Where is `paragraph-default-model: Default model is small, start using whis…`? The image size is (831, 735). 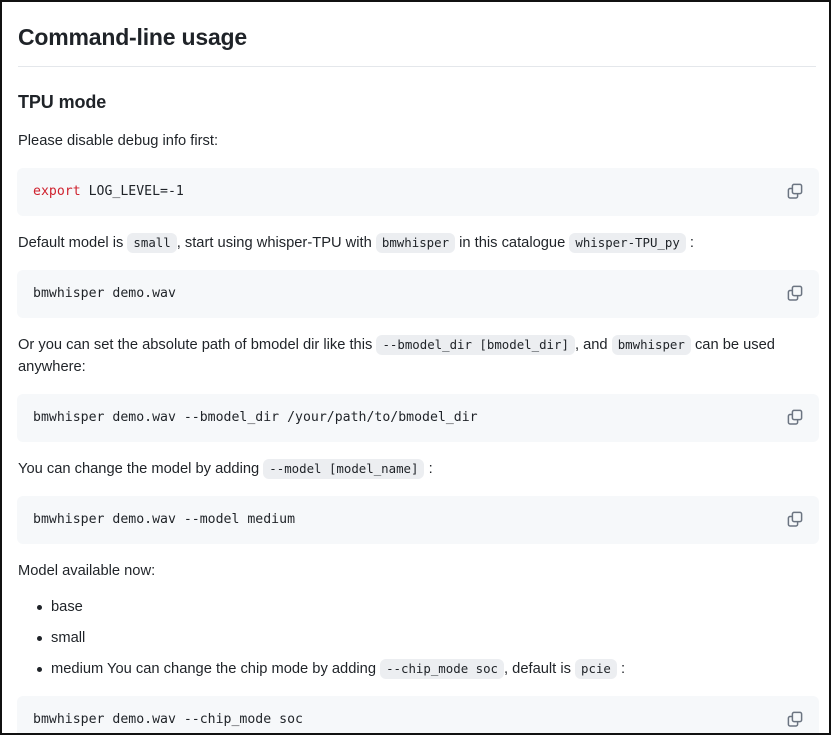
paragraph-default-model: Default model is small, start using whis… is located at coordinates (413, 243).